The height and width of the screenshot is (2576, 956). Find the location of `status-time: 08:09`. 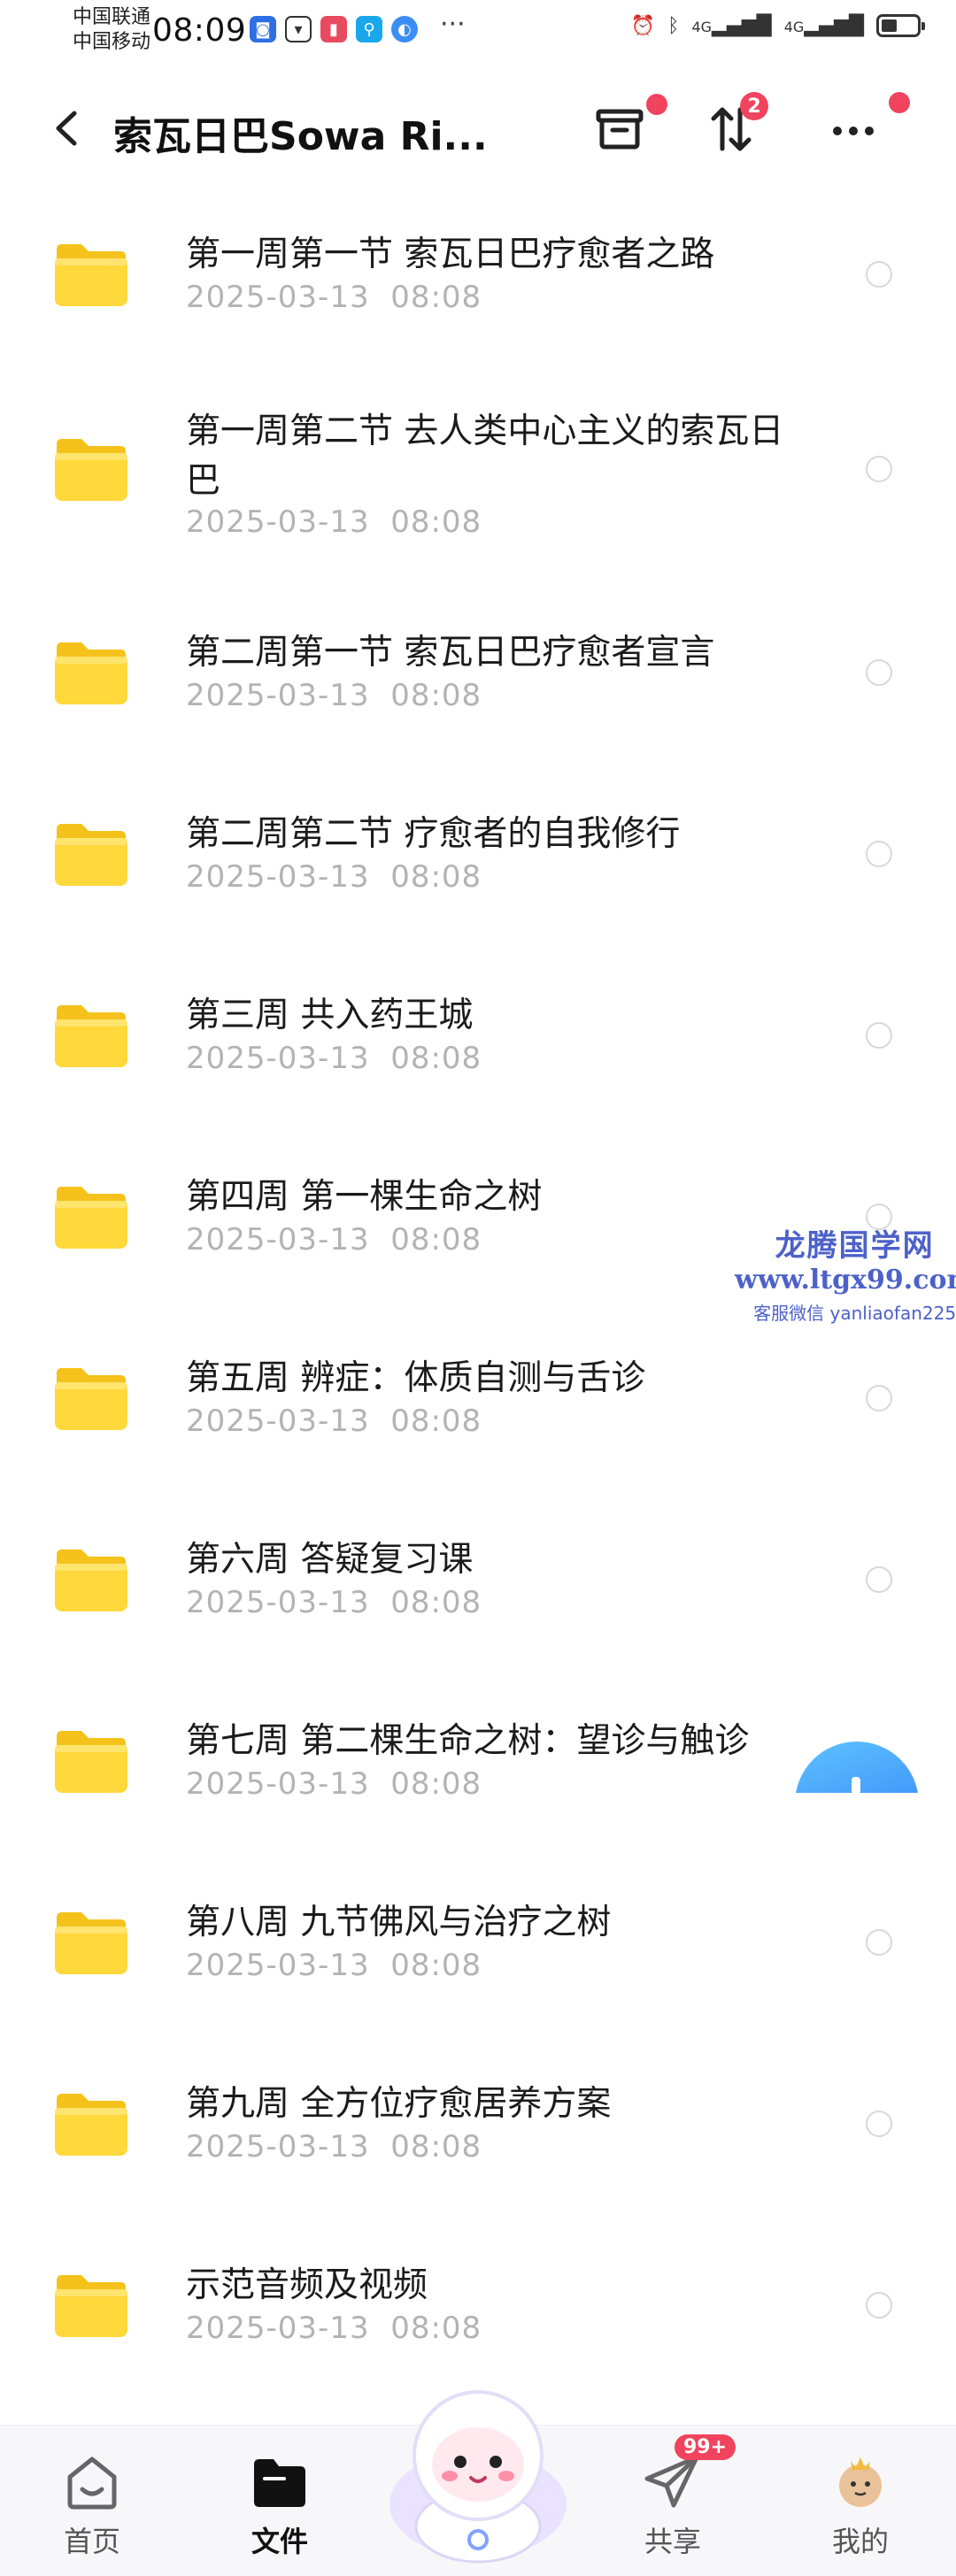

status-time: 08:09 is located at coordinates (199, 30).